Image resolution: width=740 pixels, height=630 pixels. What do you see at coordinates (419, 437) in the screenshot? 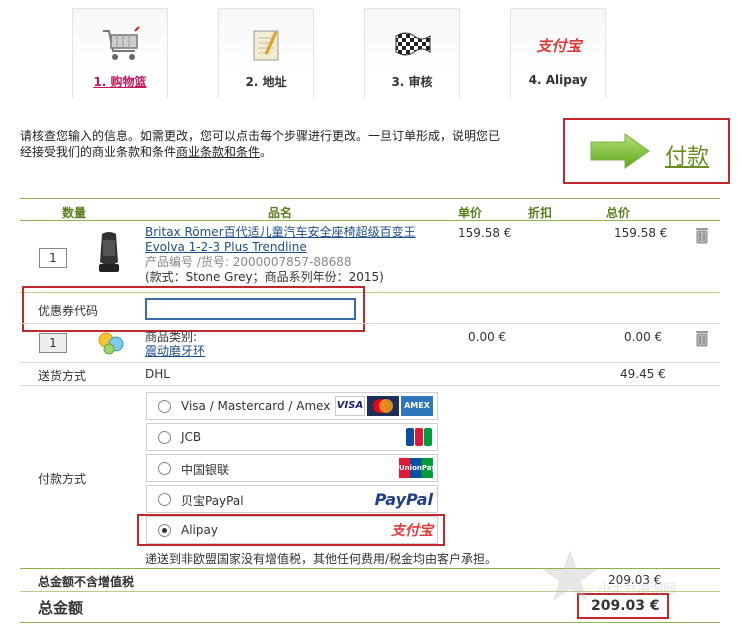
I see `jcb-logo-icon` at bounding box center [419, 437].